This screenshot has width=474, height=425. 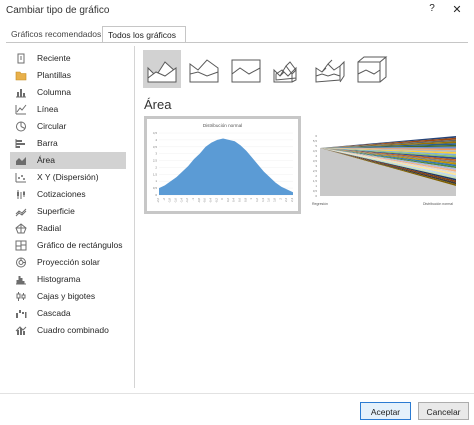 What do you see at coordinates (68, 109) in the screenshot?
I see `sidebar-item-line: Línea` at bounding box center [68, 109].